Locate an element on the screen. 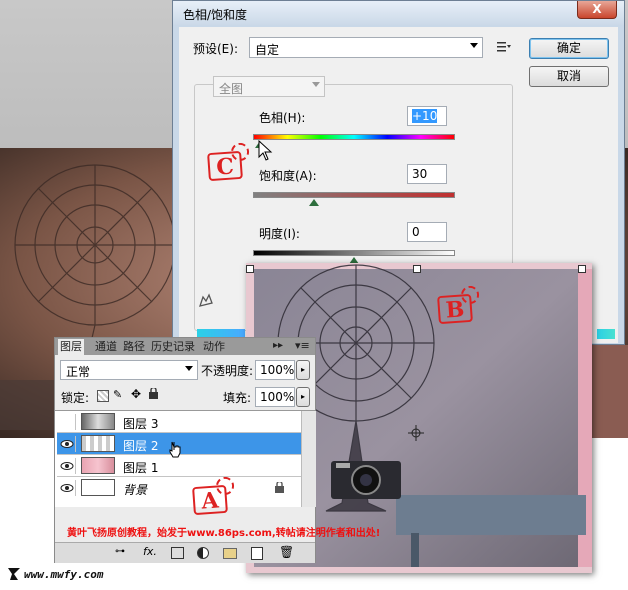 This screenshot has height=590, width=628. visibility-toggle is located at coordinates (67, 422).